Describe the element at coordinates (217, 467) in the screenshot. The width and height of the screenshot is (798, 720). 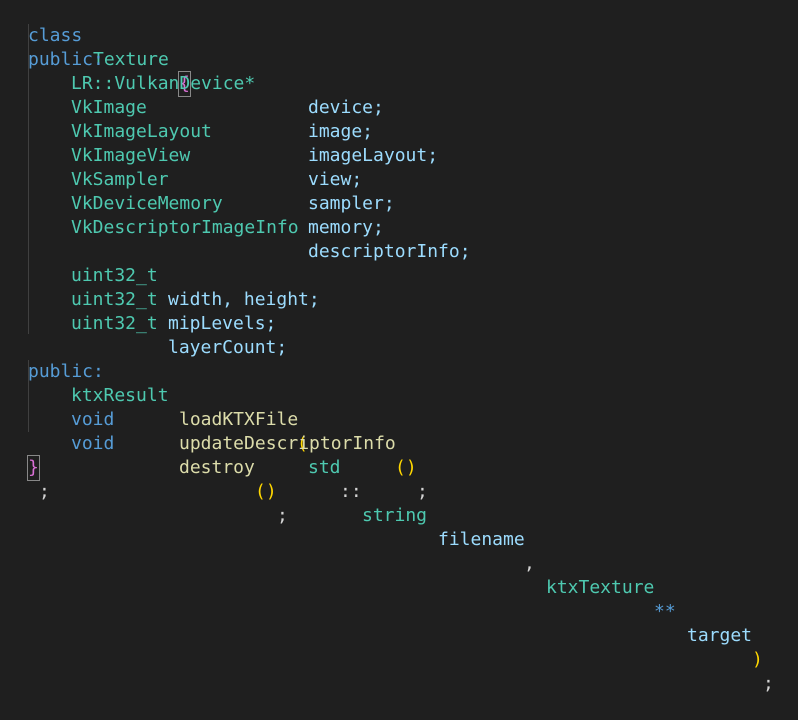
I see `method-name: destroy` at that location.